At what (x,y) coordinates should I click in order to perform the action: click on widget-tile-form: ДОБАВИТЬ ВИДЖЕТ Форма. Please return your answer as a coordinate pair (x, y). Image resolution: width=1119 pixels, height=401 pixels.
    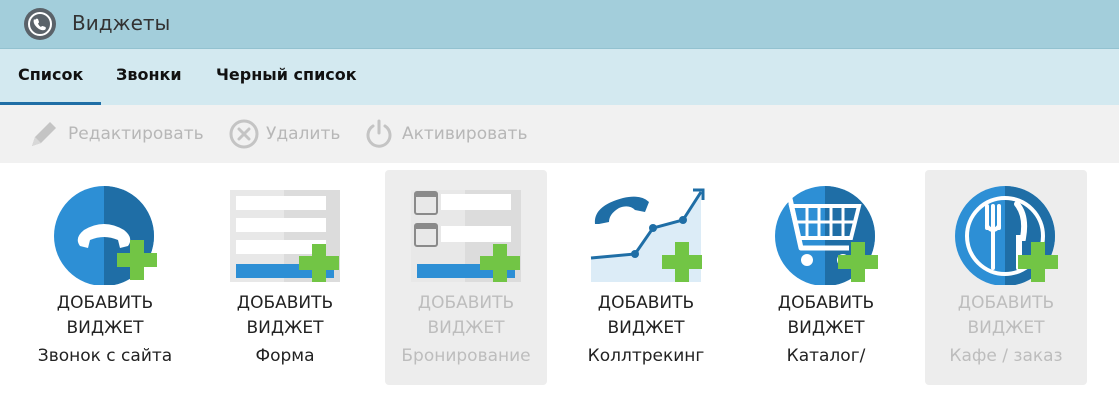
    Looking at the image, I should click on (285, 277).